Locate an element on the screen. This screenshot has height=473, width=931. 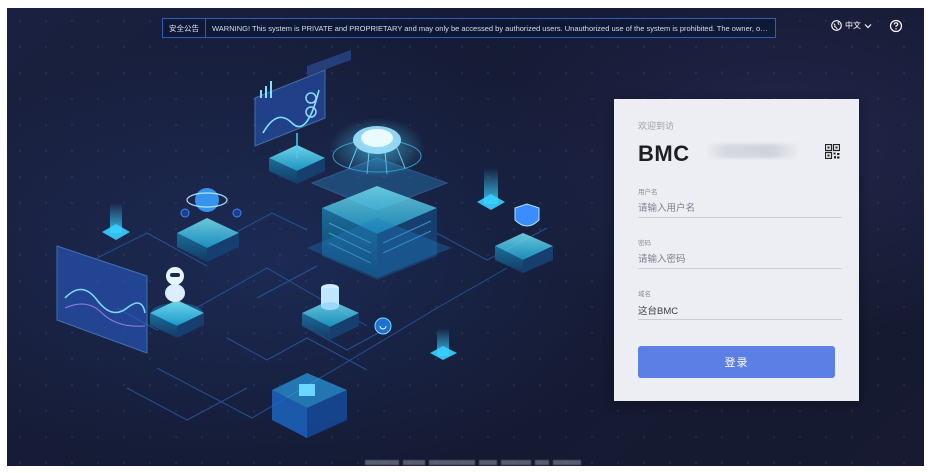
robot-figure is located at coordinates (177, 302).